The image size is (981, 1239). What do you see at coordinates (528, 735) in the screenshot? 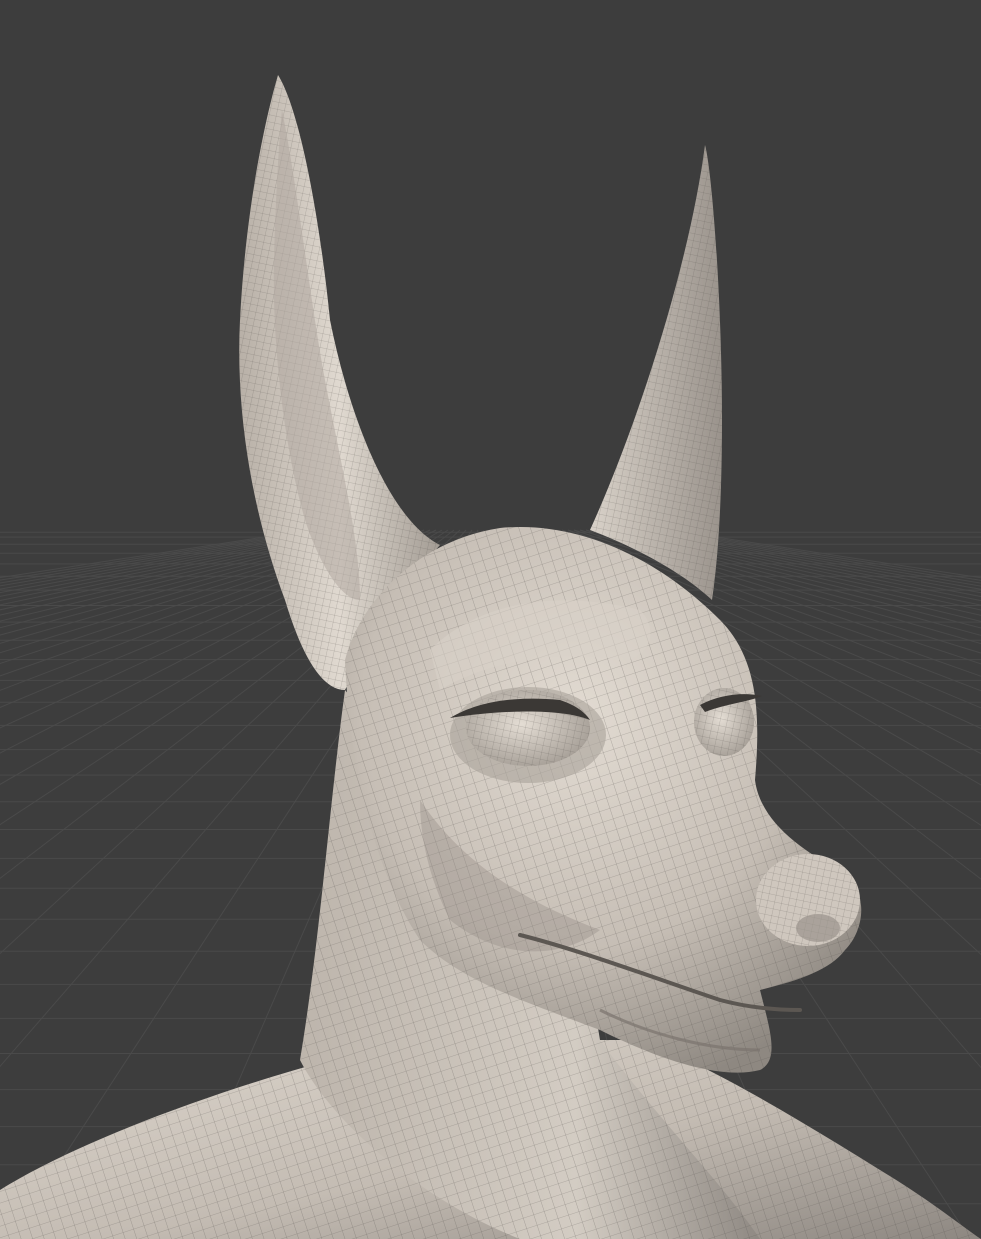
I see `model-eye-left` at bounding box center [528, 735].